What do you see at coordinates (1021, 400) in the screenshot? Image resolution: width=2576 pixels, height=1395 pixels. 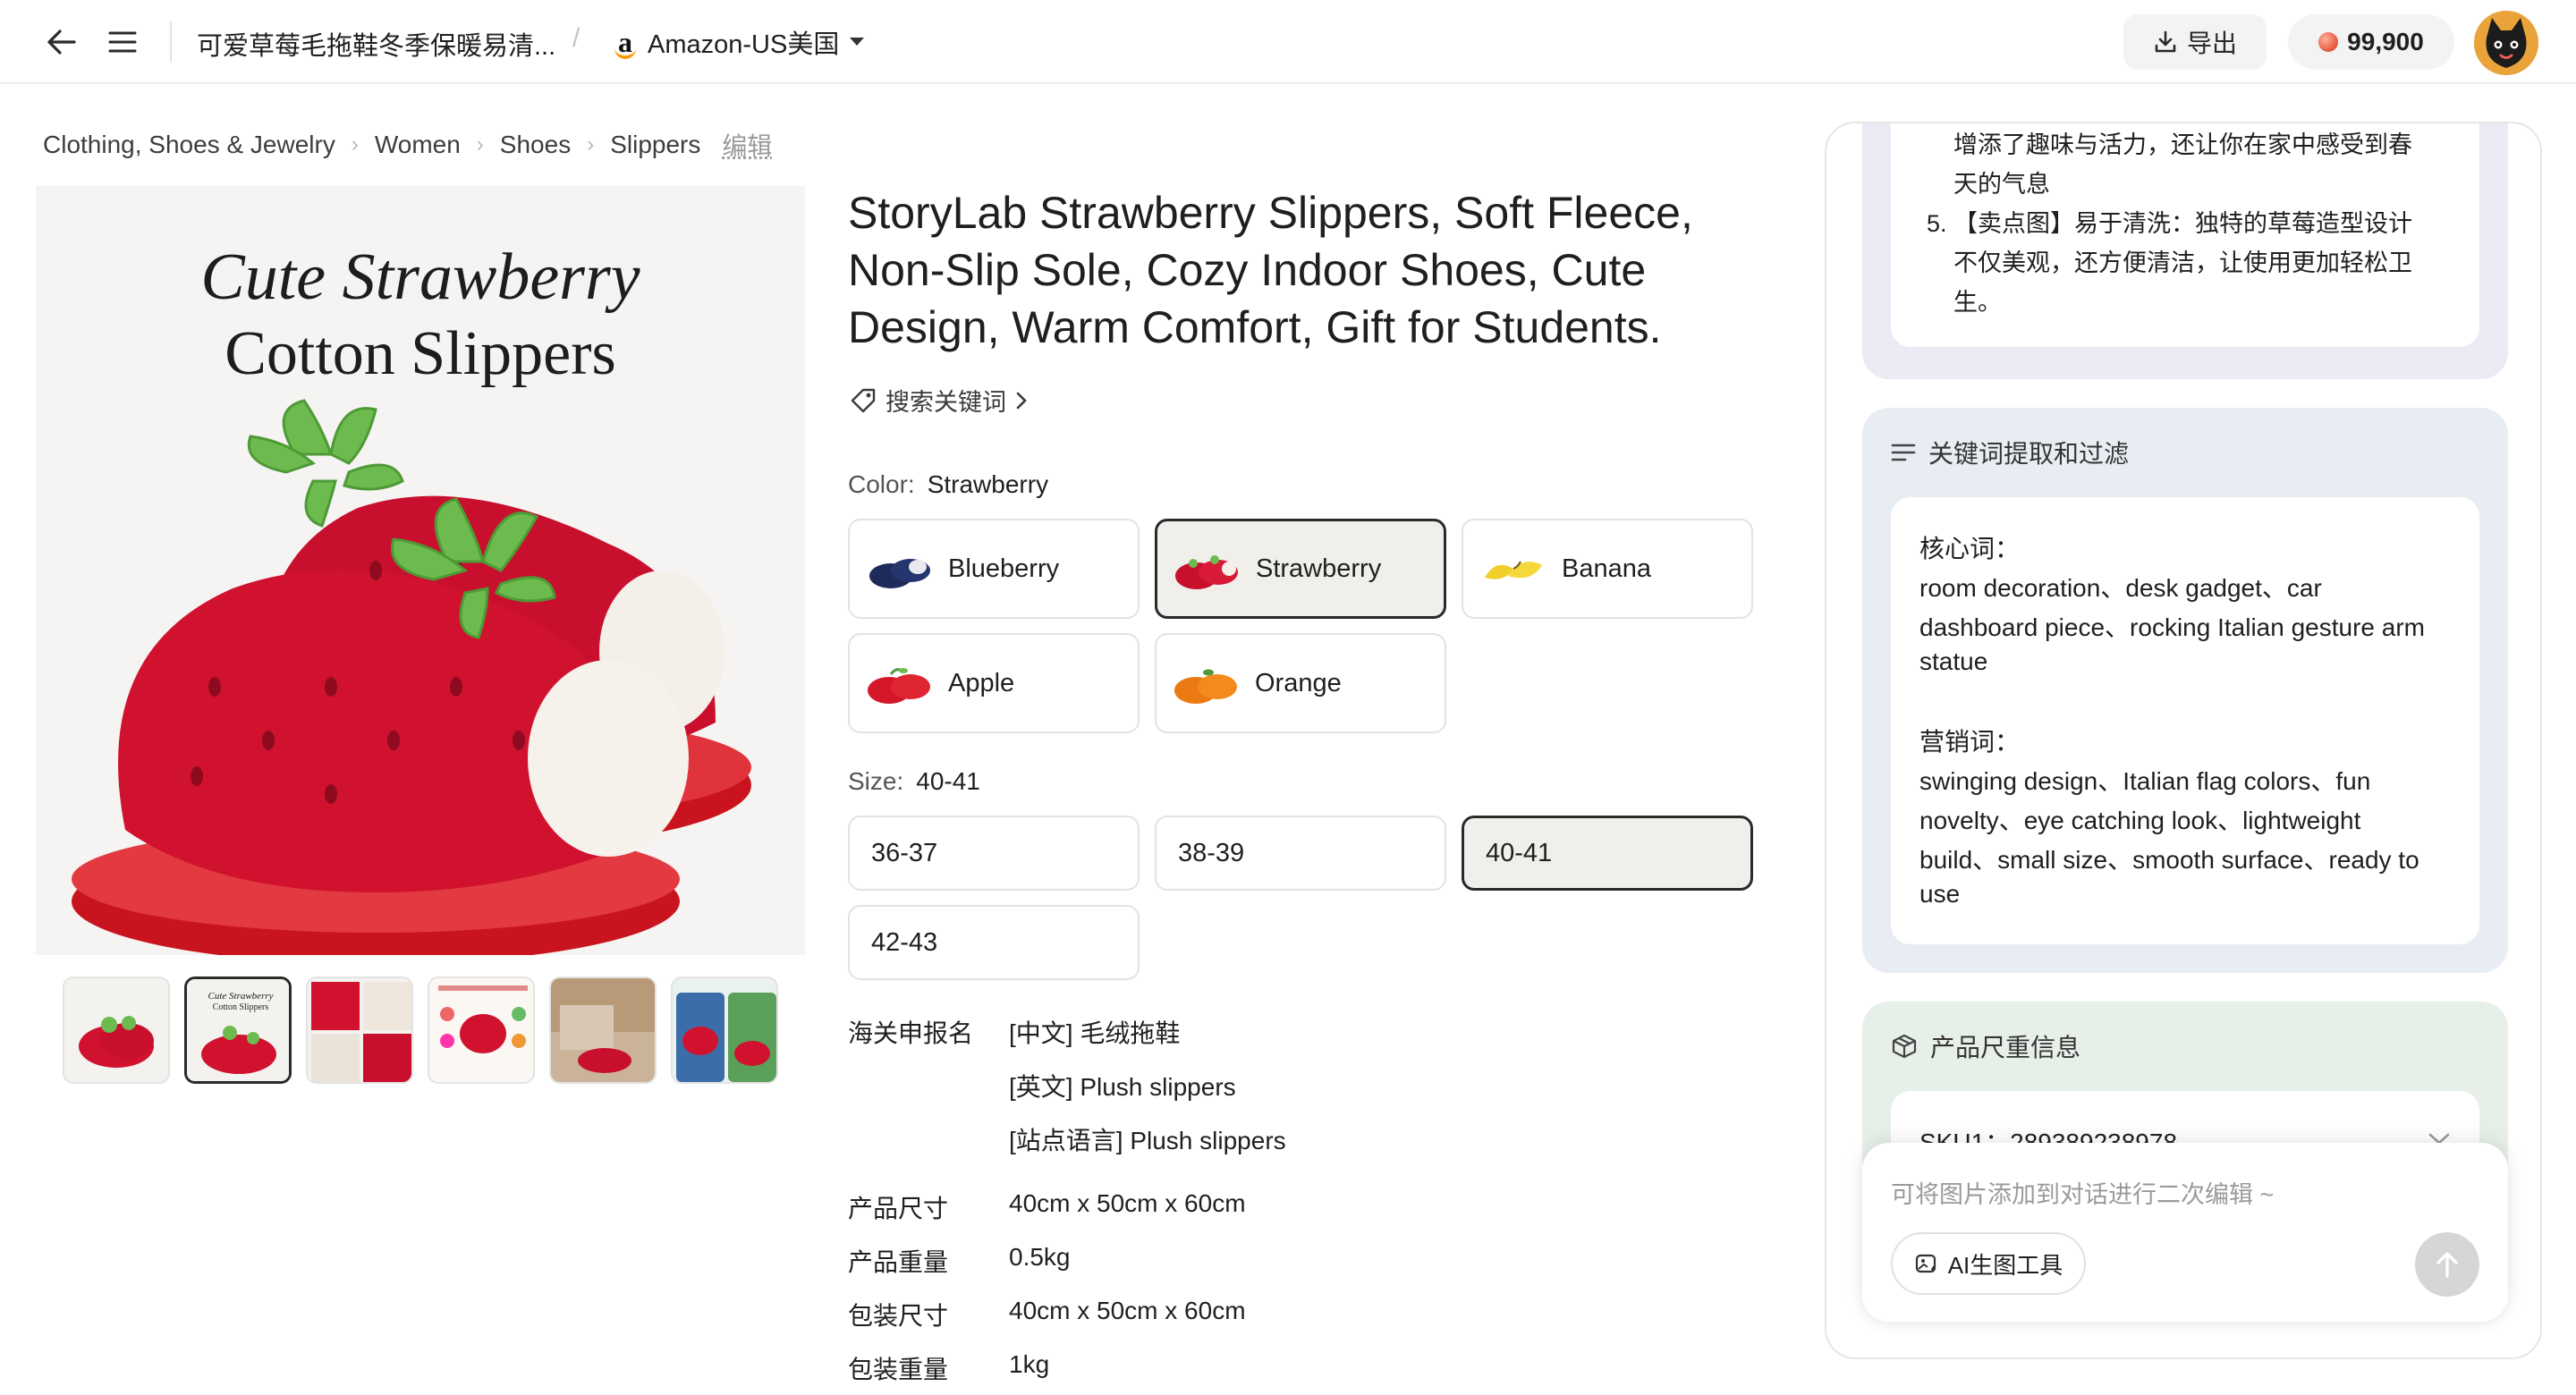 I see `chevron-right-icon` at bounding box center [1021, 400].